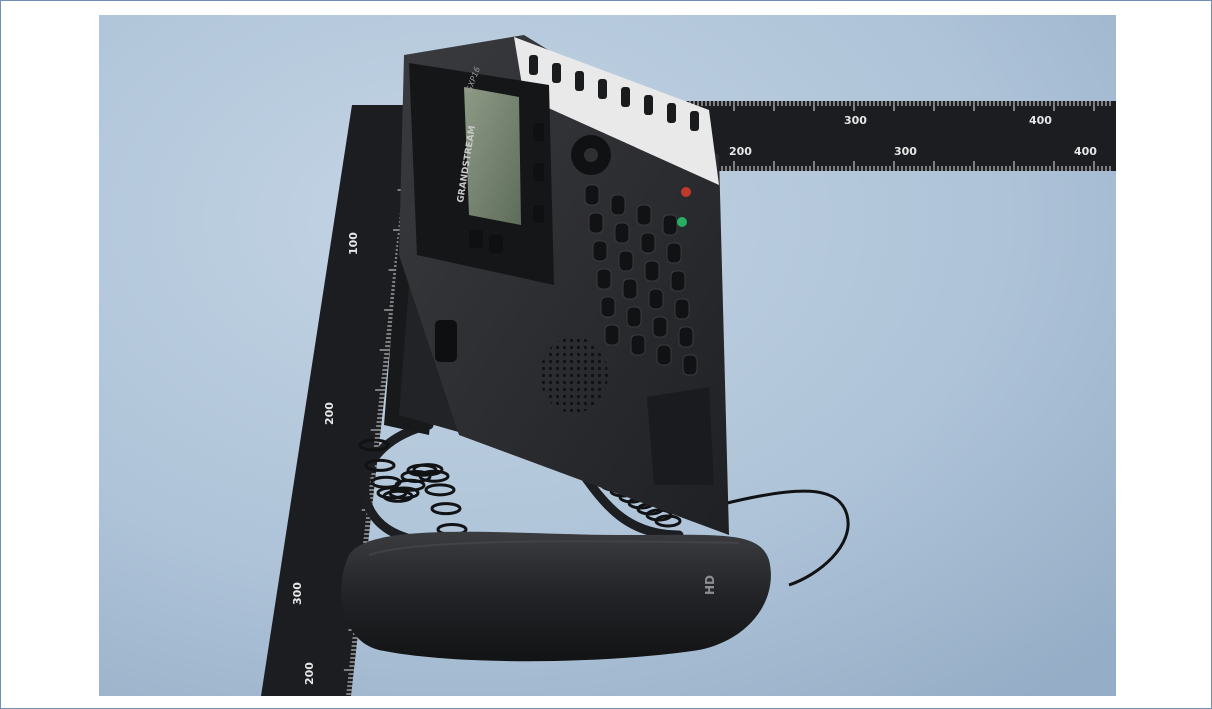 The image size is (1212, 709). I want to click on ruler-left-label-3: 300, so click(297, 593).